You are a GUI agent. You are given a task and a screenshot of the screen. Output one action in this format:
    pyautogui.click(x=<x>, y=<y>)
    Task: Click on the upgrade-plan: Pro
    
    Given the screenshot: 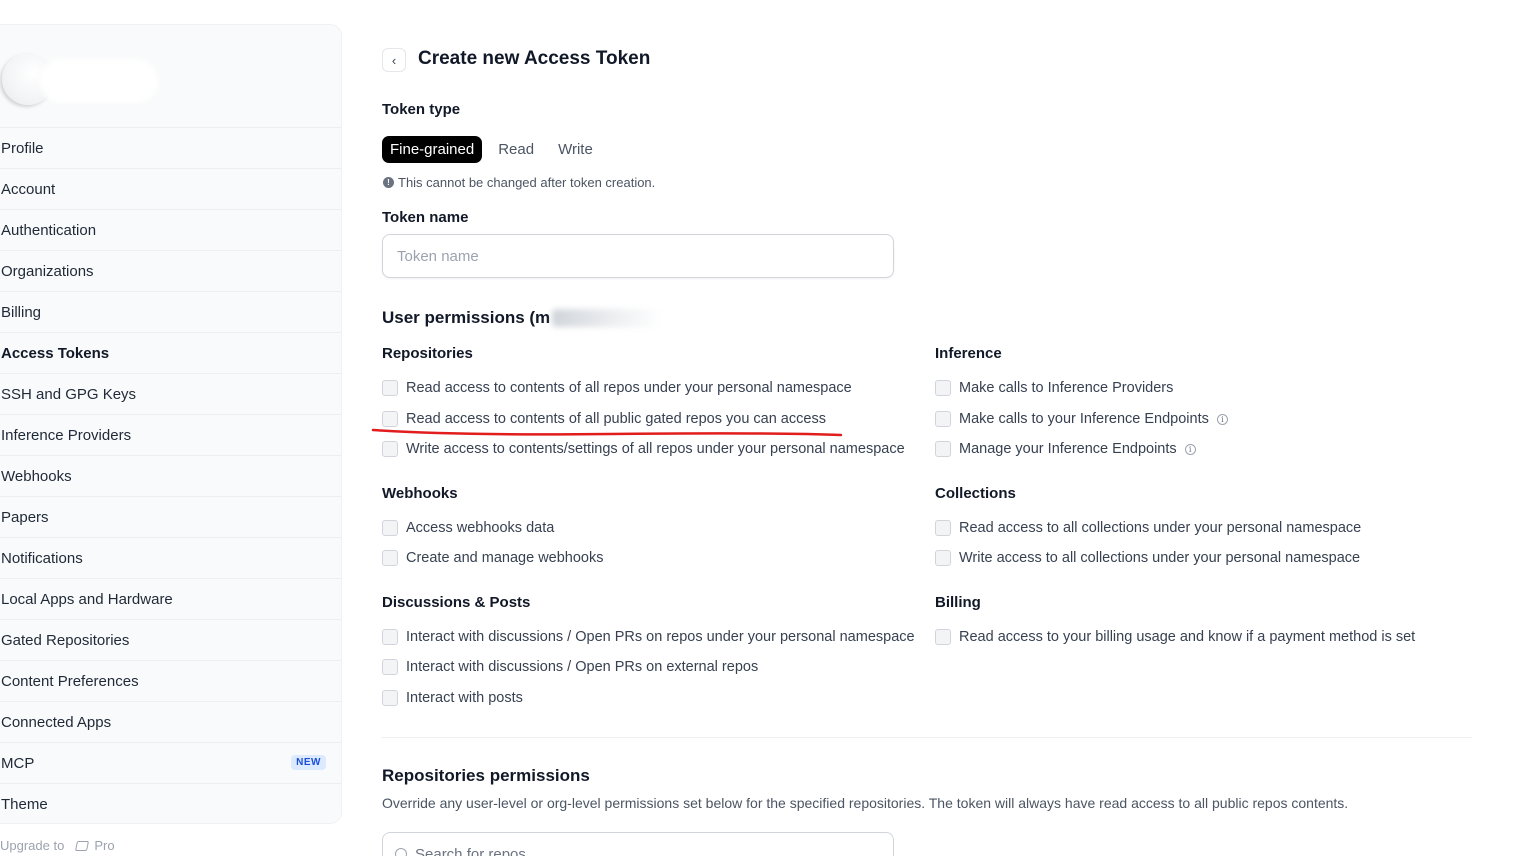 What is the action you would take?
    pyautogui.click(x=104, y=845)
    